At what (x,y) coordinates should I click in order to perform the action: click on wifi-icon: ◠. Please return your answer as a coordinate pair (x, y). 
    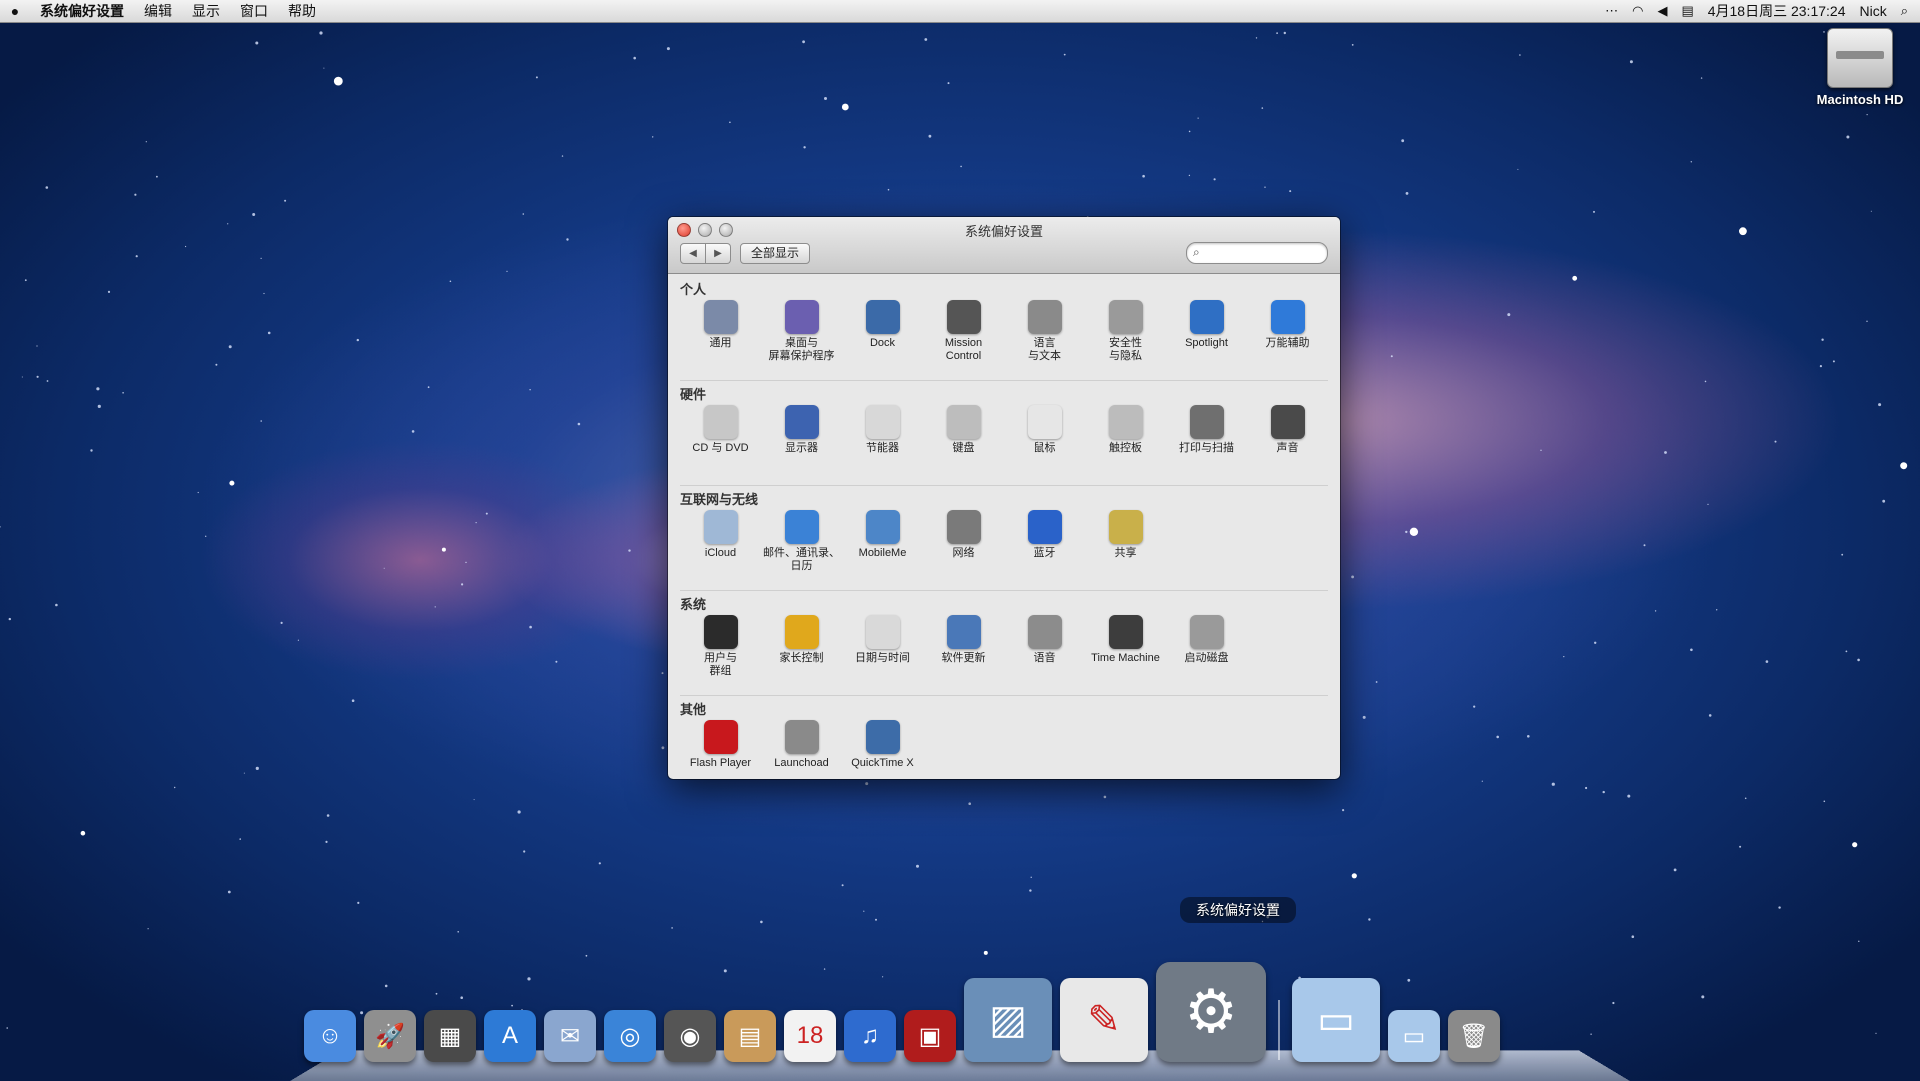
    Looking at the image, I should click on (1637, 11).